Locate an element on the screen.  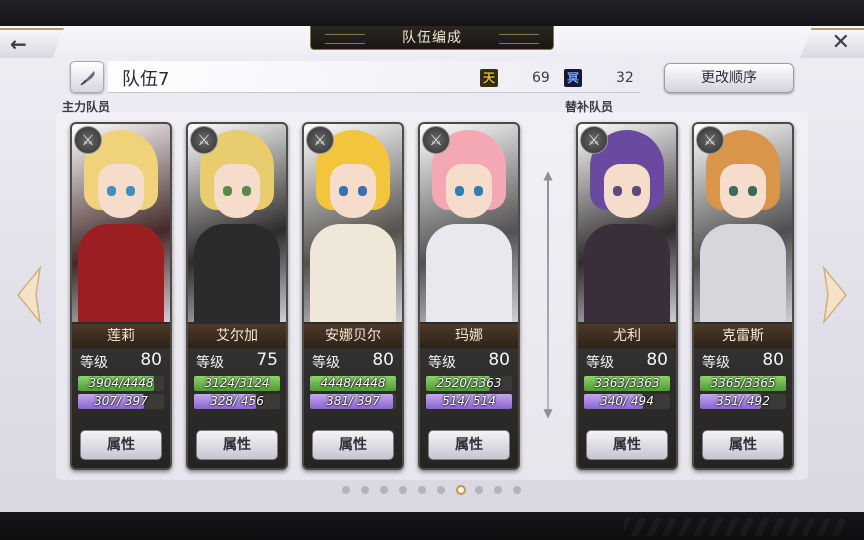
character-name: 艾尔加 is located at coordinates (237, 336).